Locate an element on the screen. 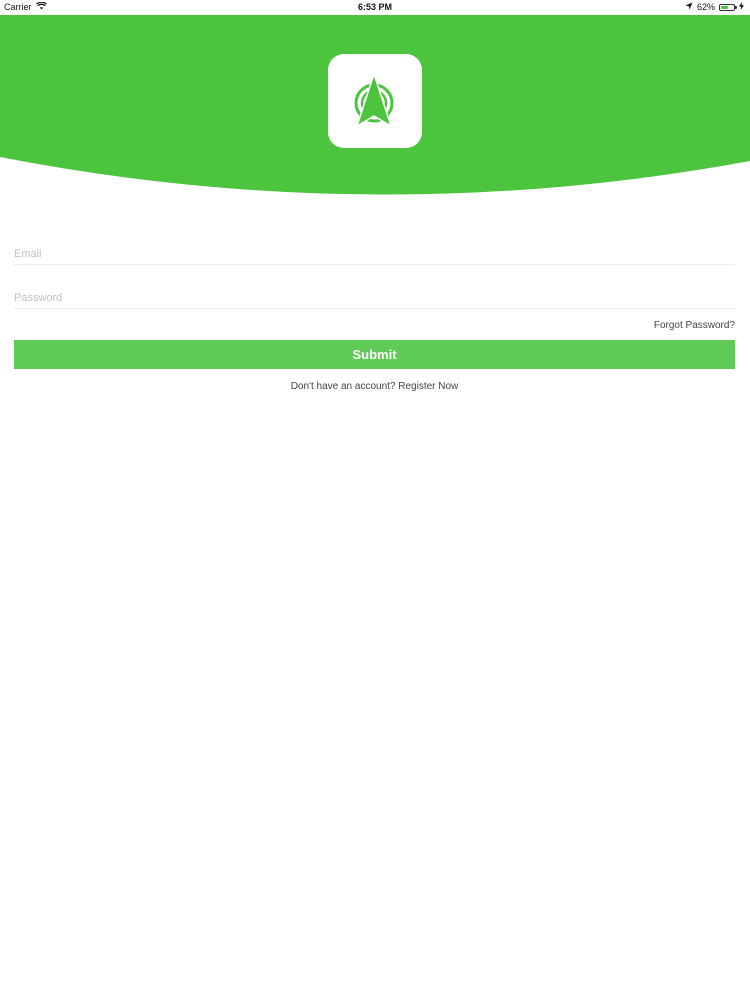 The image size is (750, 1000). status-time: 6:53 PM is located at coordinates (374, 7).